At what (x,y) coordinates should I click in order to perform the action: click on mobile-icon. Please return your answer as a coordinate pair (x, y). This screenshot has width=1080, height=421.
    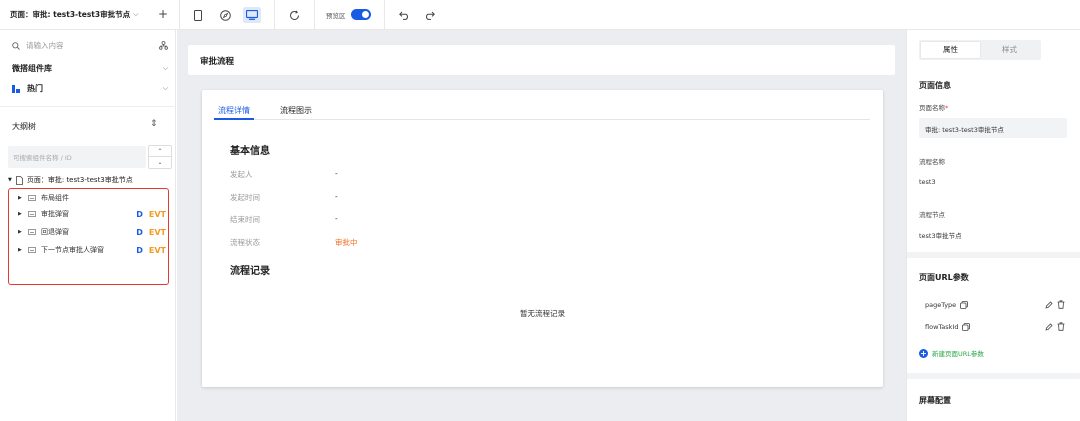
    Looking at the image, I should click on (198, 15).